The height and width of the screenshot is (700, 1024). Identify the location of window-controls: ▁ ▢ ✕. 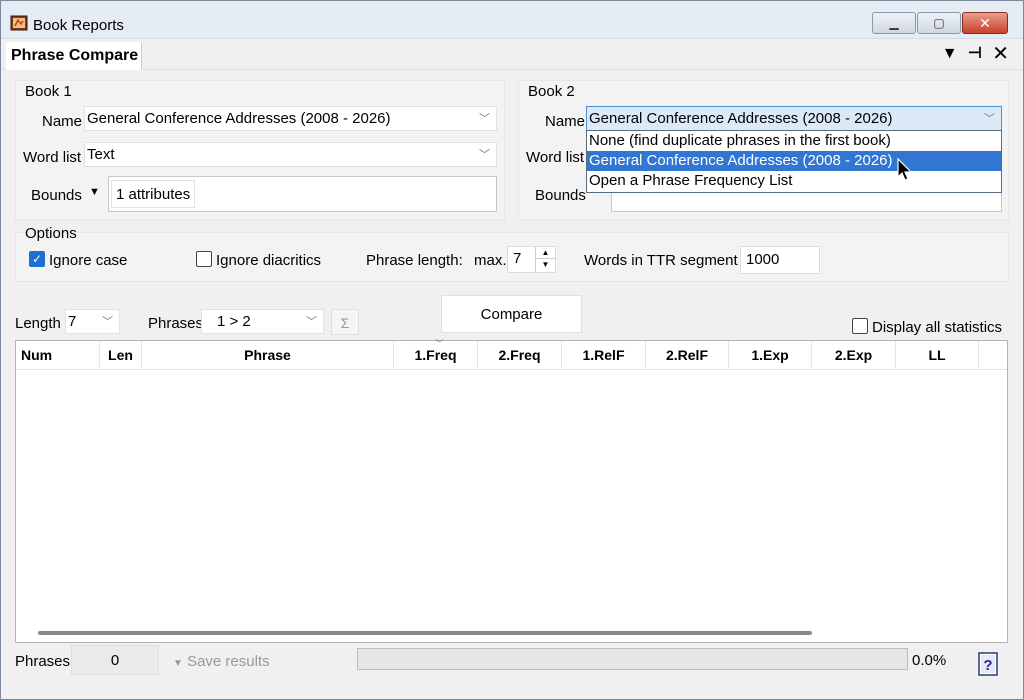
(940, 23).